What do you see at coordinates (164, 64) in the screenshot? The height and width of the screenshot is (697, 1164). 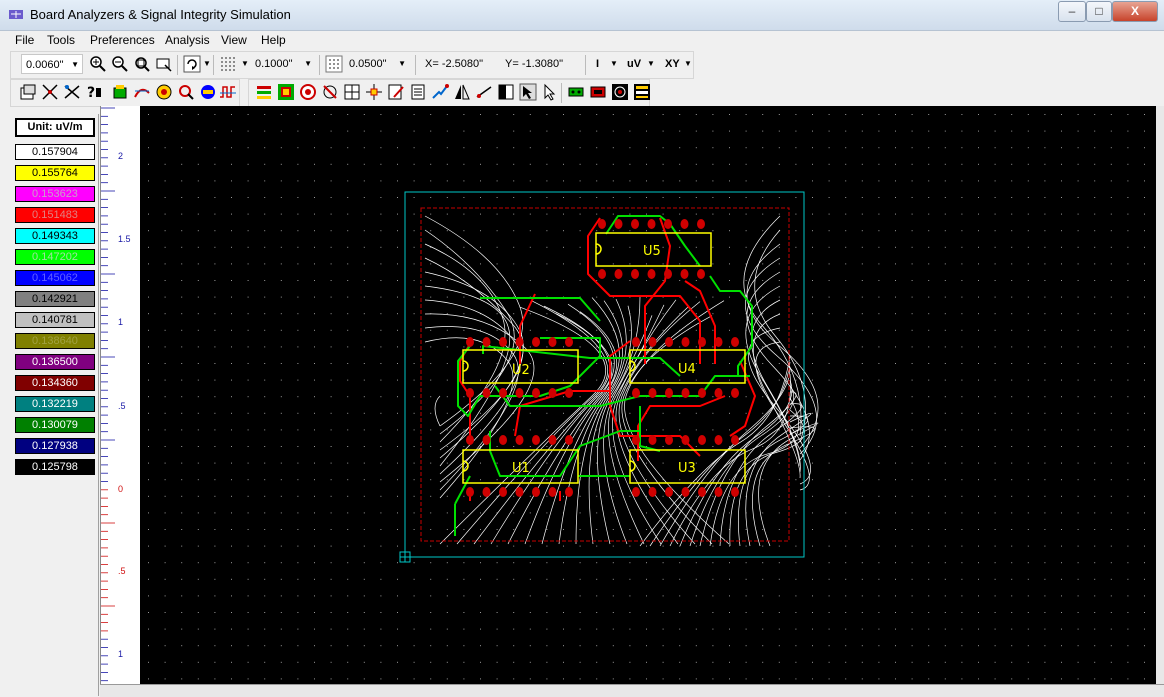 I see `zoom-window-icon` at bounding box center [164, 64].